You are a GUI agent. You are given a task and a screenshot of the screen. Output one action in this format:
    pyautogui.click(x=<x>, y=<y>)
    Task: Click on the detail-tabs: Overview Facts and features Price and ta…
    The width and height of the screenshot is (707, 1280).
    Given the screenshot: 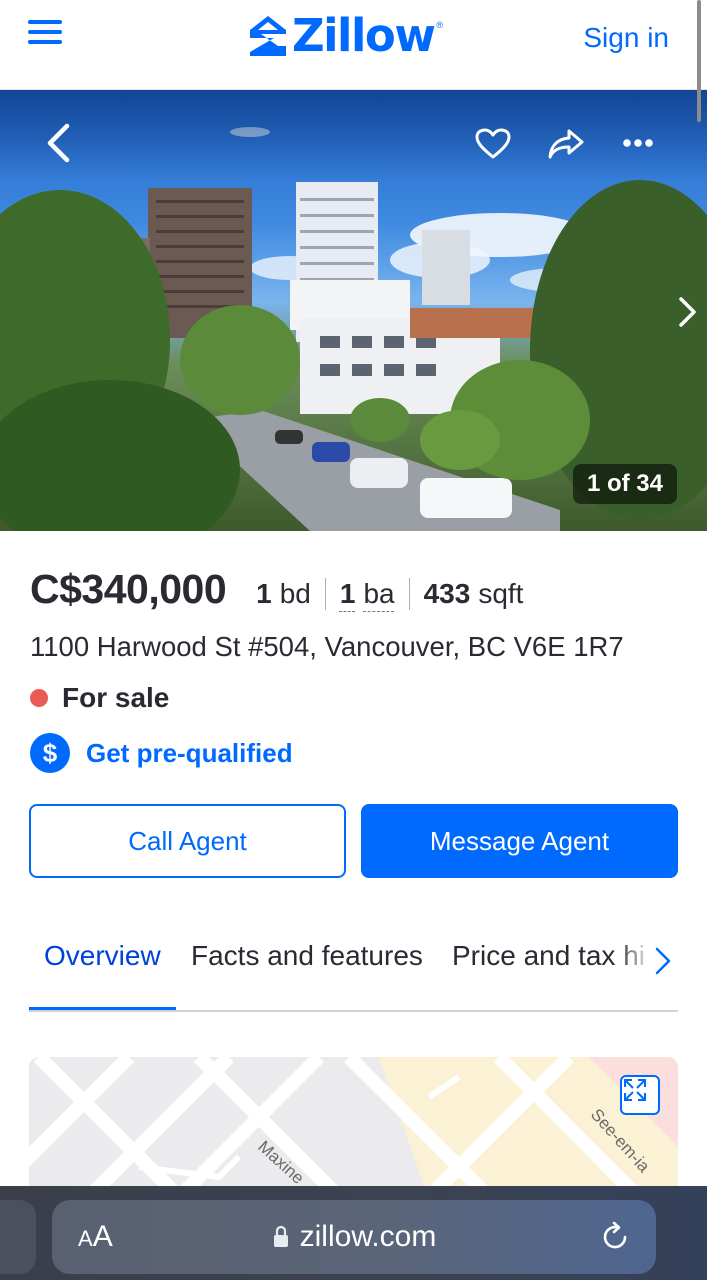 What is the action you would take?
    pyautogui.click(x=353, y=971)
    